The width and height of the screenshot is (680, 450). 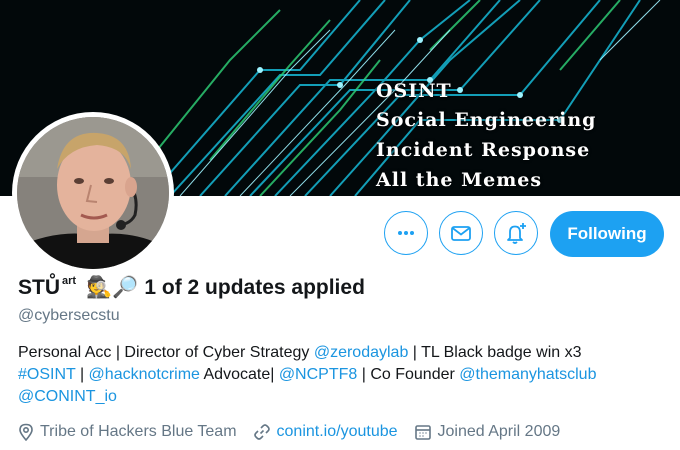 I want to click on link-icon, so click(x=261, y=432).